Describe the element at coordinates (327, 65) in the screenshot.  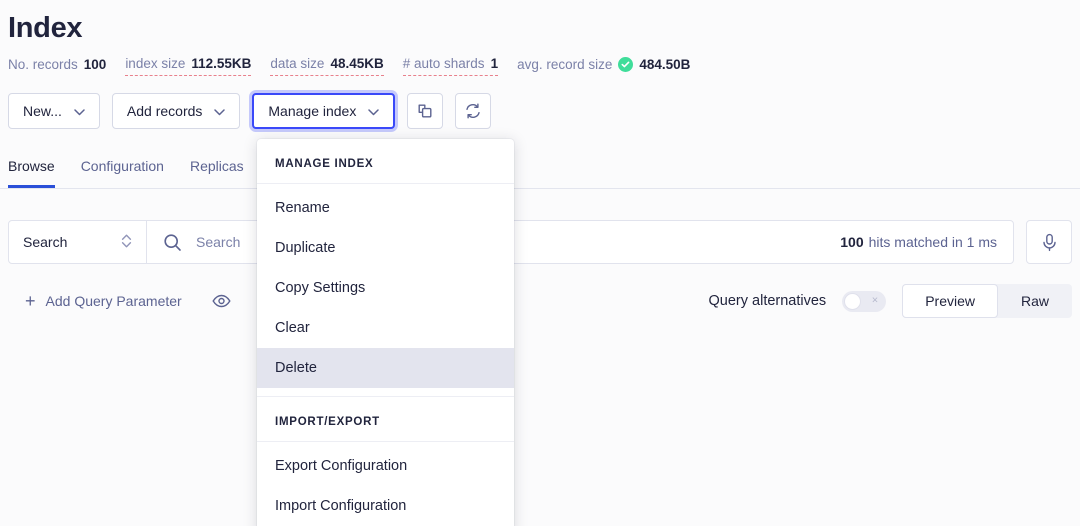
I see `stat-data-size: data size 48.45KB` at that location.